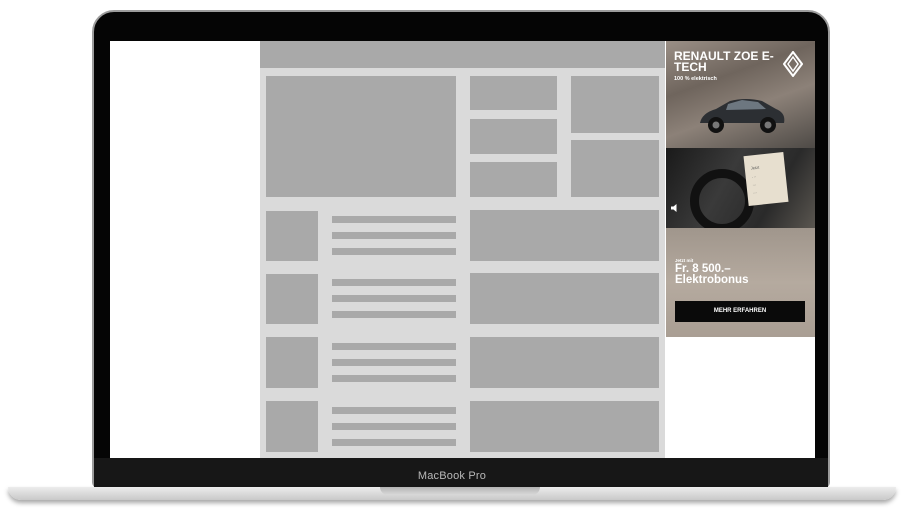  Describe the element at coordinates (740, 311) in the screenshot. I see `mehr-erfahren-button: MEHR ERFAHREN` at that location.